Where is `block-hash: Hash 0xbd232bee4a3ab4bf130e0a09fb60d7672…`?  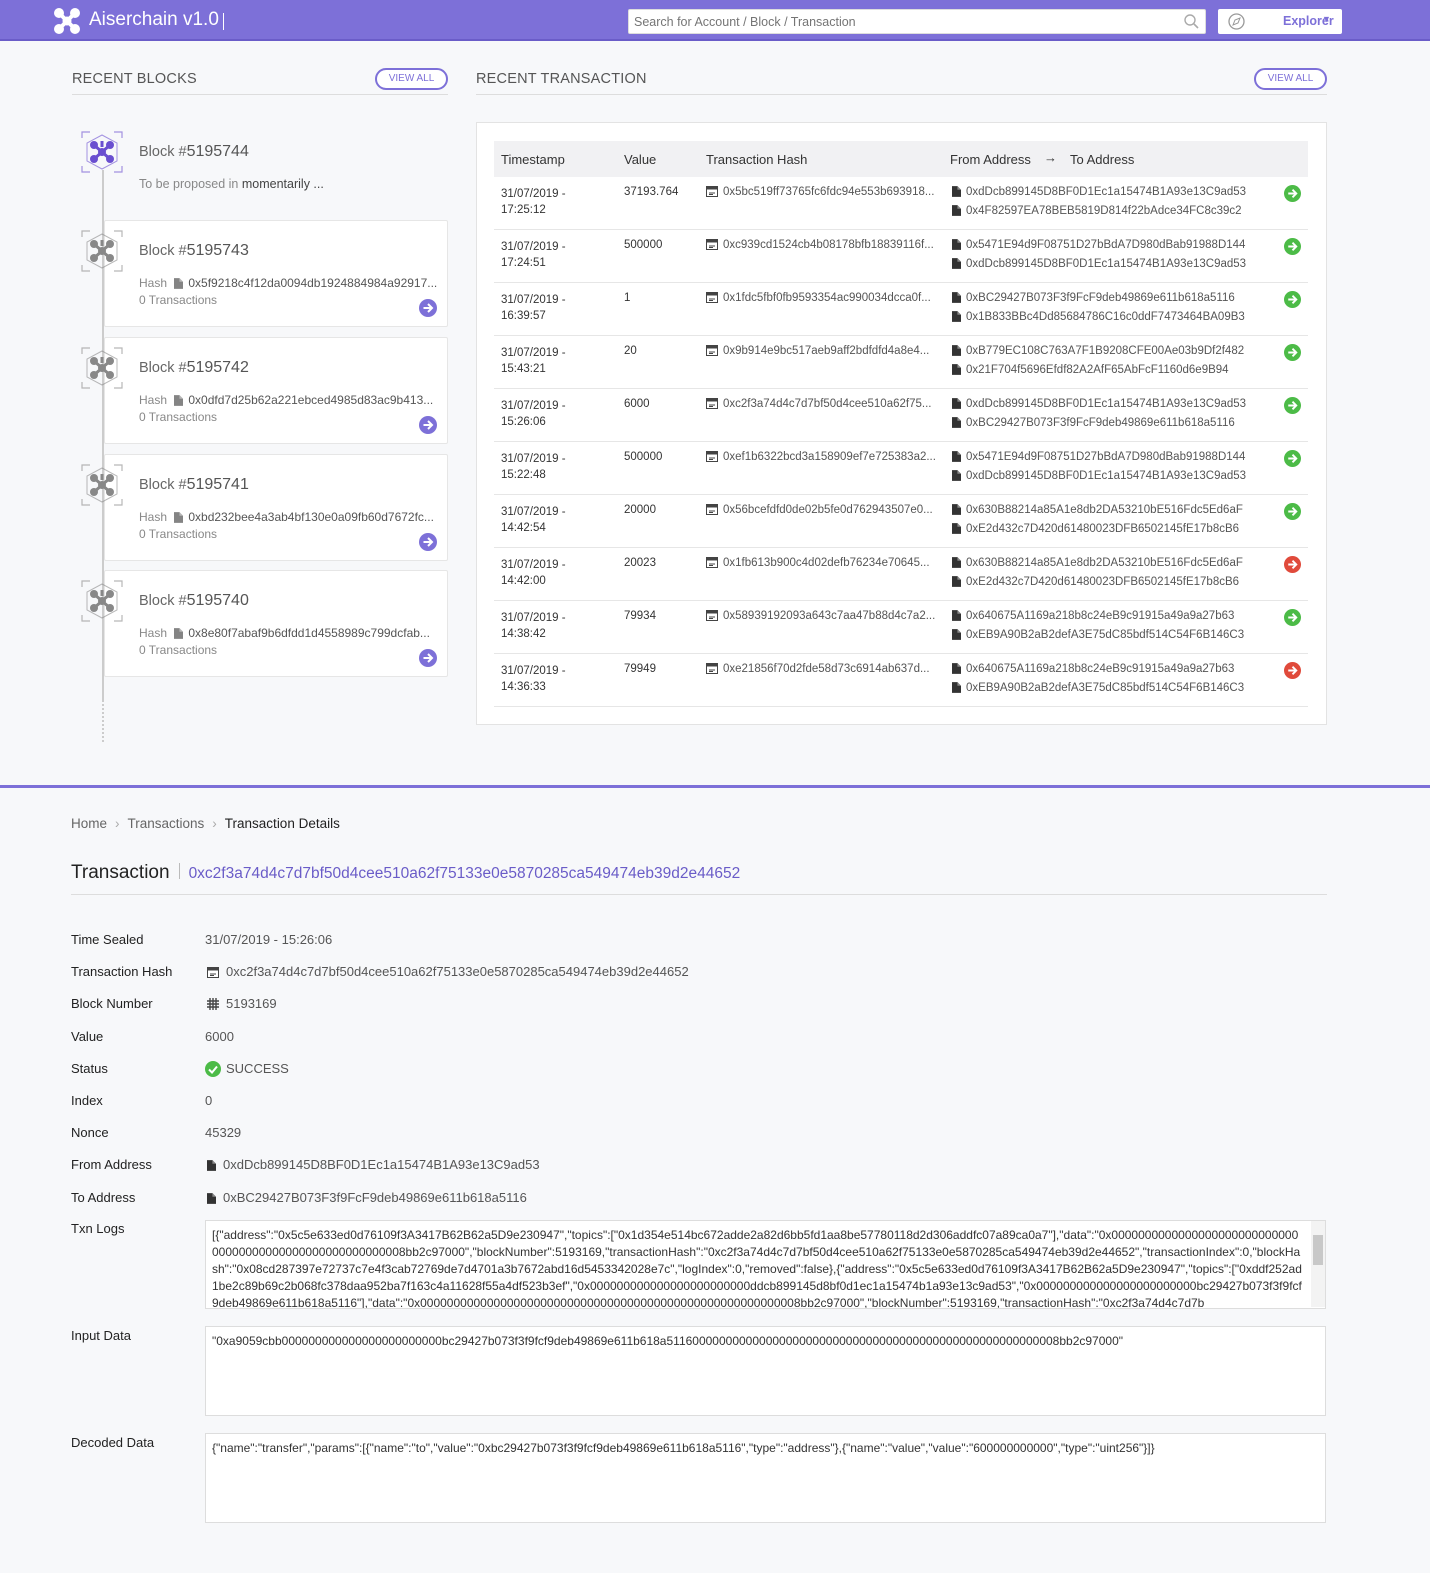 block-hash: Hash 0xbd232bee4a3ab4bf130e0a09fb60d7672… is located at coordinates (286, 517).